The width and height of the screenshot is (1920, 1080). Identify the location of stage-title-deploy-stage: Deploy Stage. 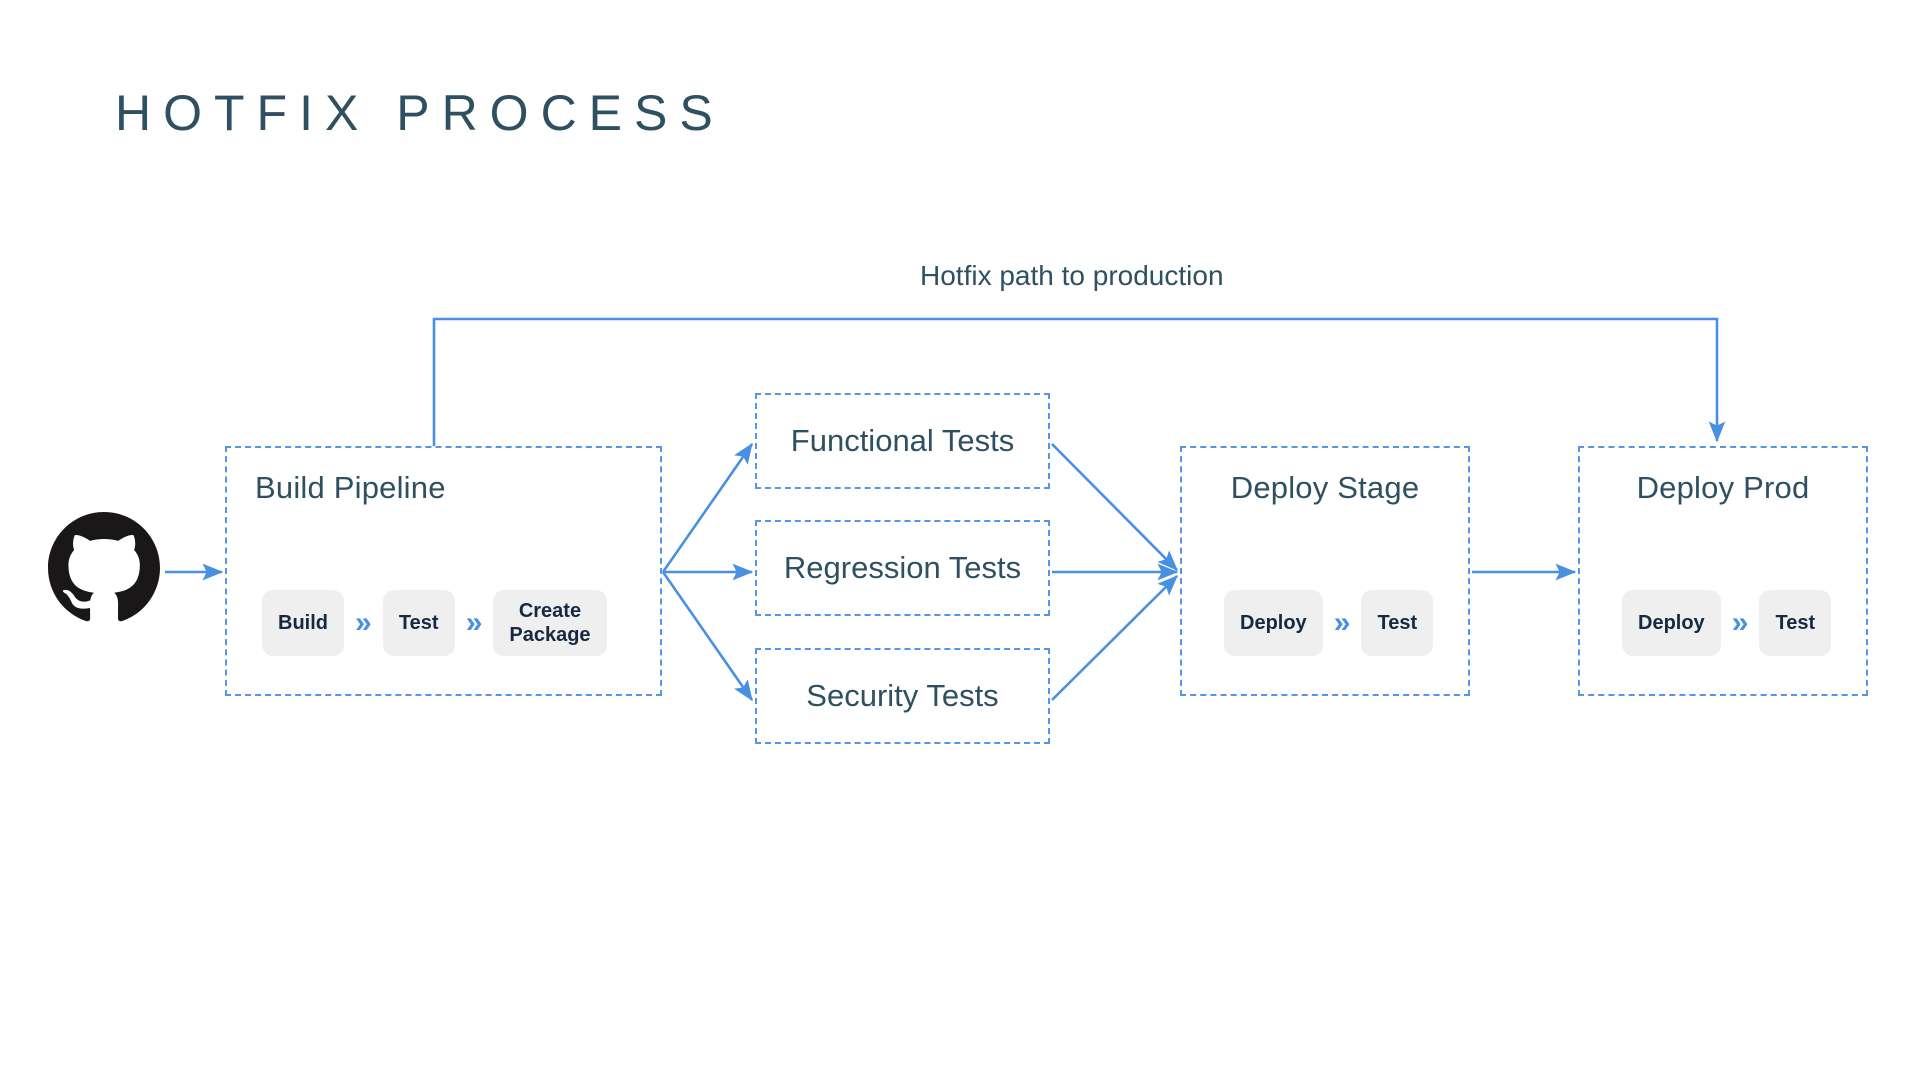
(1325, 487).